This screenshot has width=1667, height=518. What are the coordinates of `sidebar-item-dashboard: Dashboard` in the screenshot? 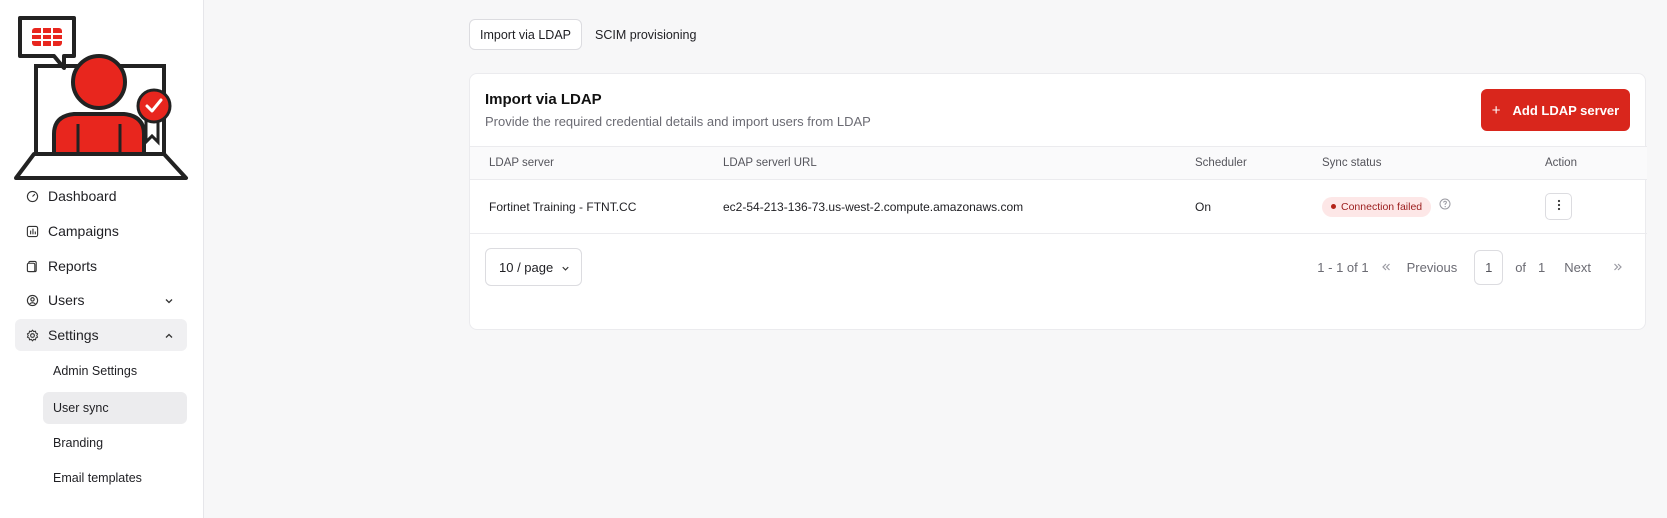 It's located at (101, 196).